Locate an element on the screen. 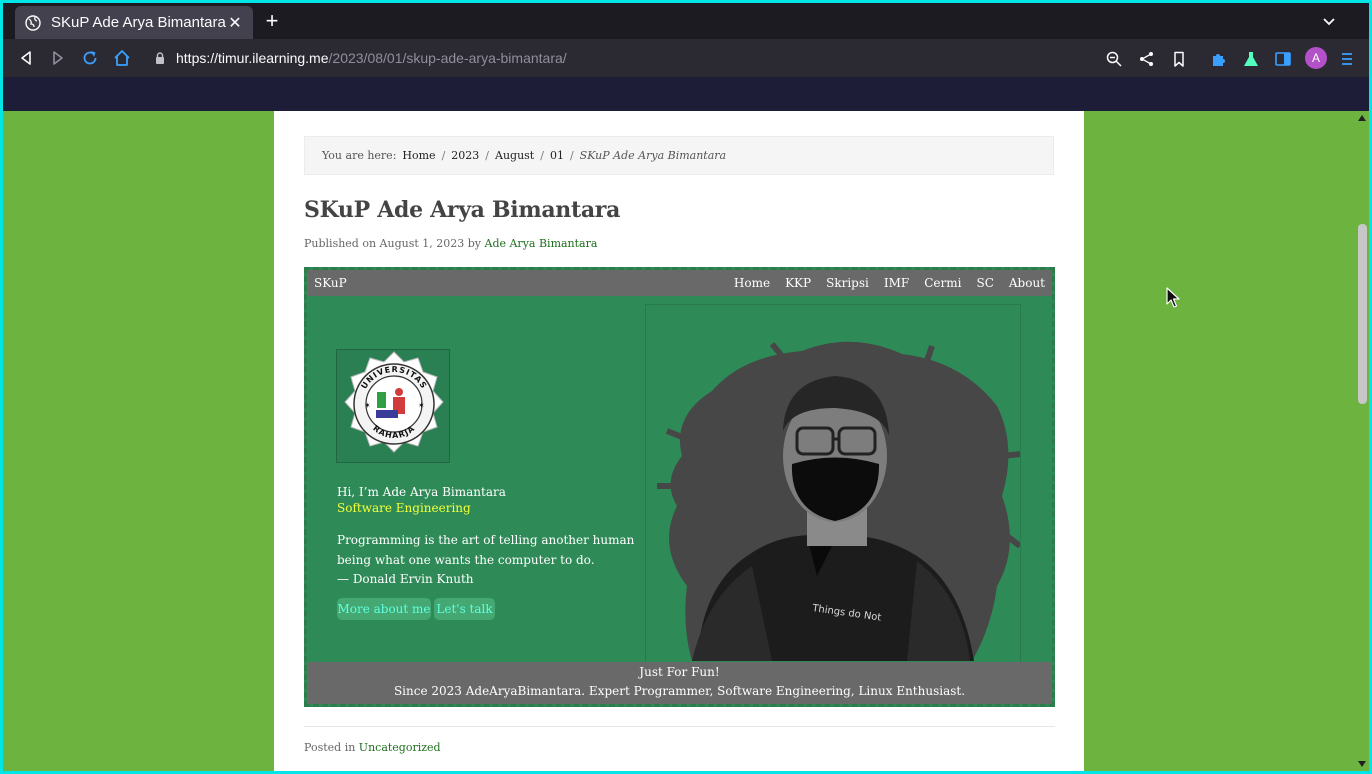 This screenshot has width=1372, height=774. tab-title: SKuP Ade Arya Bimantara is located at coordinates (138, 22).